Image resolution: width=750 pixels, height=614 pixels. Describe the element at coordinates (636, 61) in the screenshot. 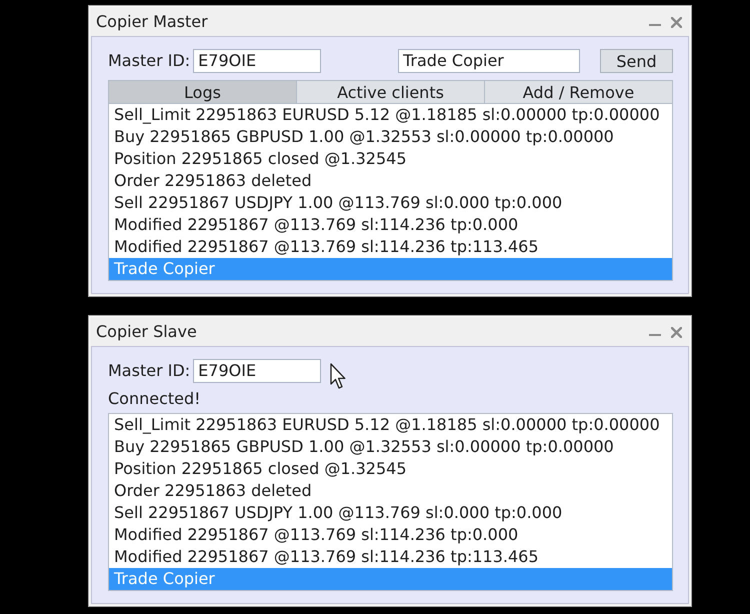

I see `send-button: Send` at that location.